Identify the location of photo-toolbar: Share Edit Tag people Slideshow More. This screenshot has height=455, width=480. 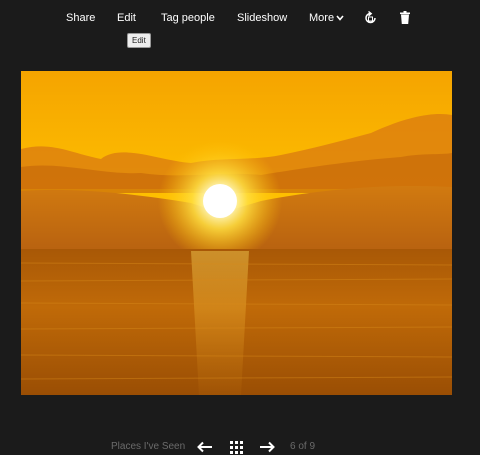
(240, 19).